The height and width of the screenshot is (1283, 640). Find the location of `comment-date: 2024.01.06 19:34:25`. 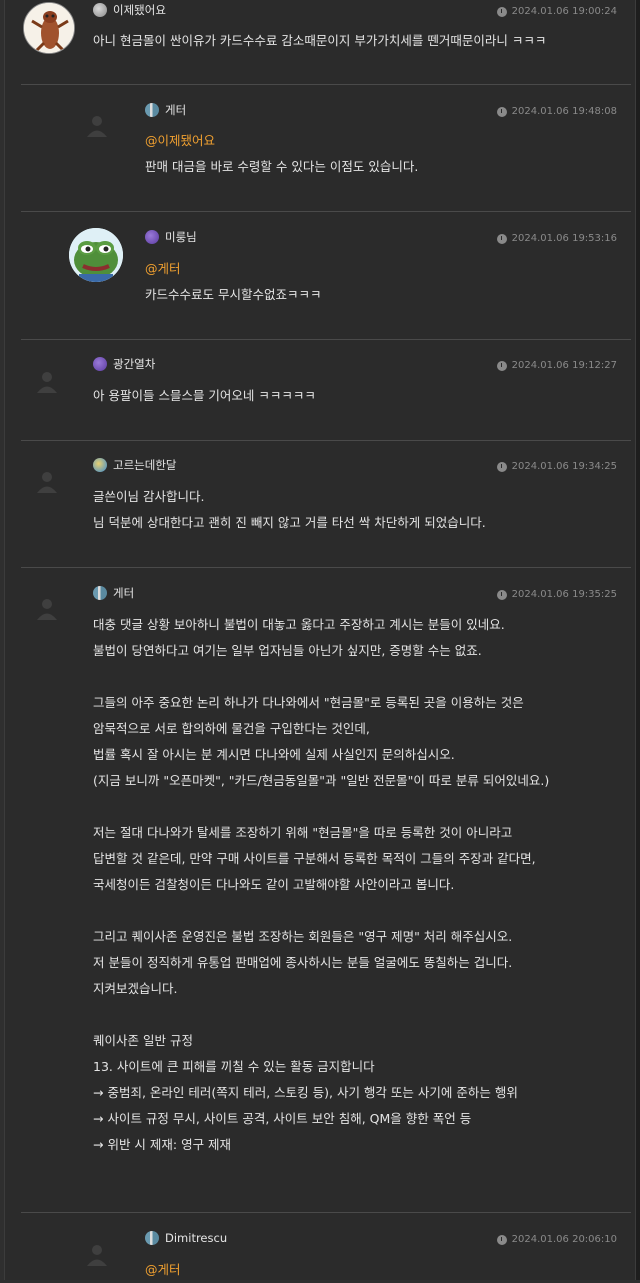

comment-date: 2024.01.06 19:34:25 is located at coordinates (556, 466).